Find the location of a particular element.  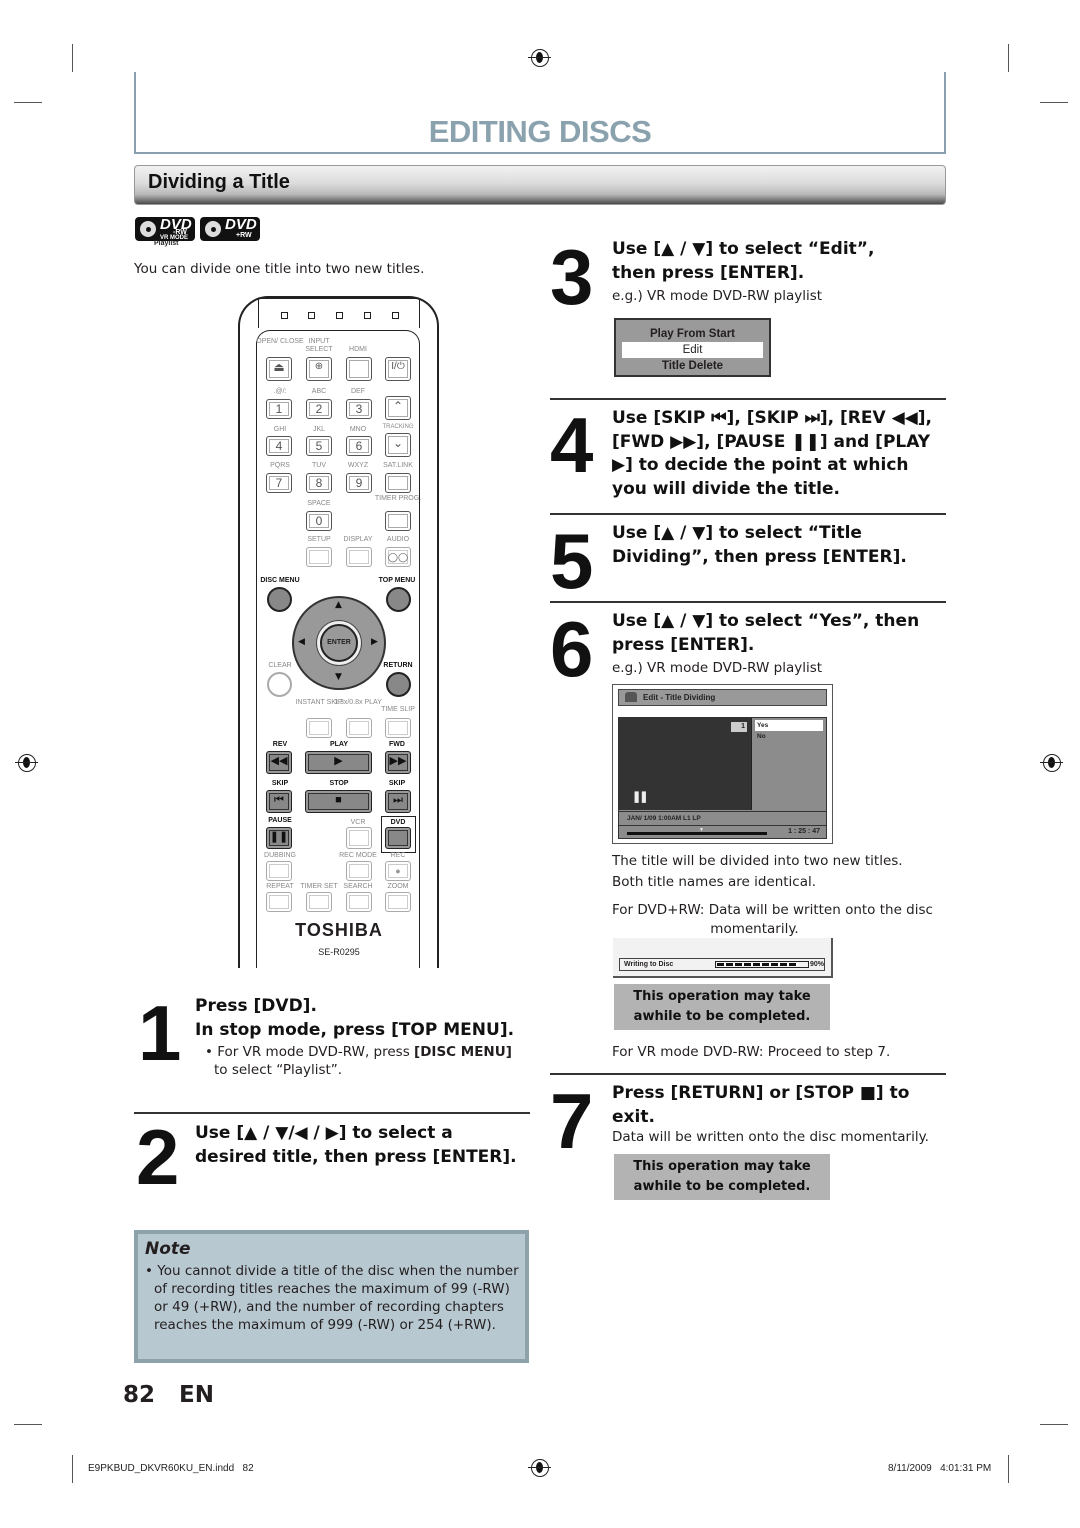

label-top-menu: TOP MENU is located at coordinates (397, 580).